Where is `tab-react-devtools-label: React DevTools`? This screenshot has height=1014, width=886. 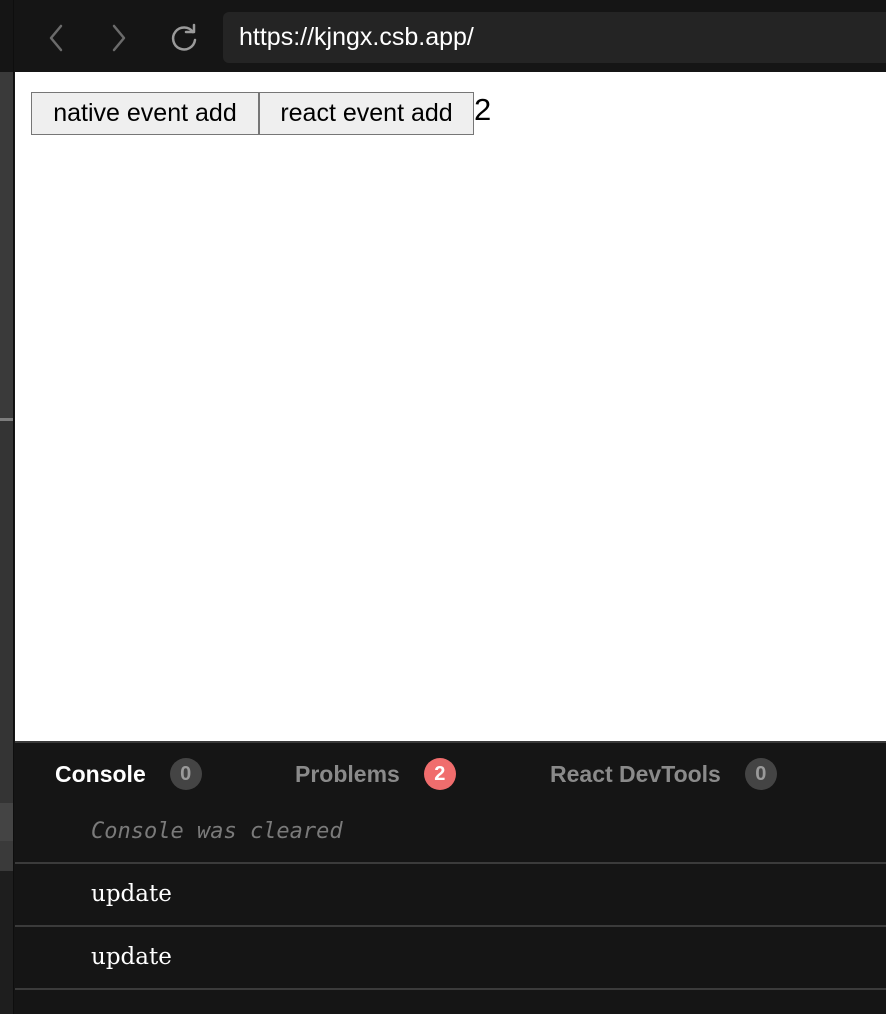
tab-react-devtools-label: React DevTools is located at coordinates (635, 773).